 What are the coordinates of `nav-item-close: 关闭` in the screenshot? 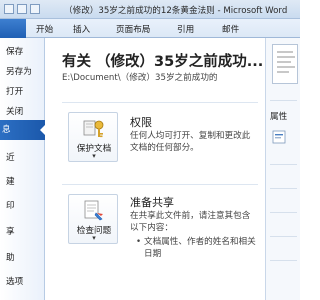 It's located at (22, 112).